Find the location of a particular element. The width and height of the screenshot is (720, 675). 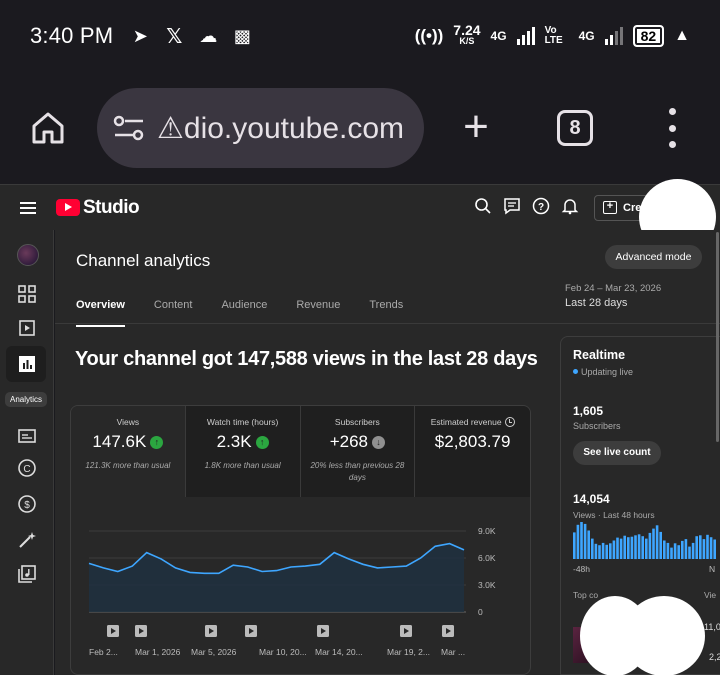

copyright-icon: C is located at coordinates (27, 468).